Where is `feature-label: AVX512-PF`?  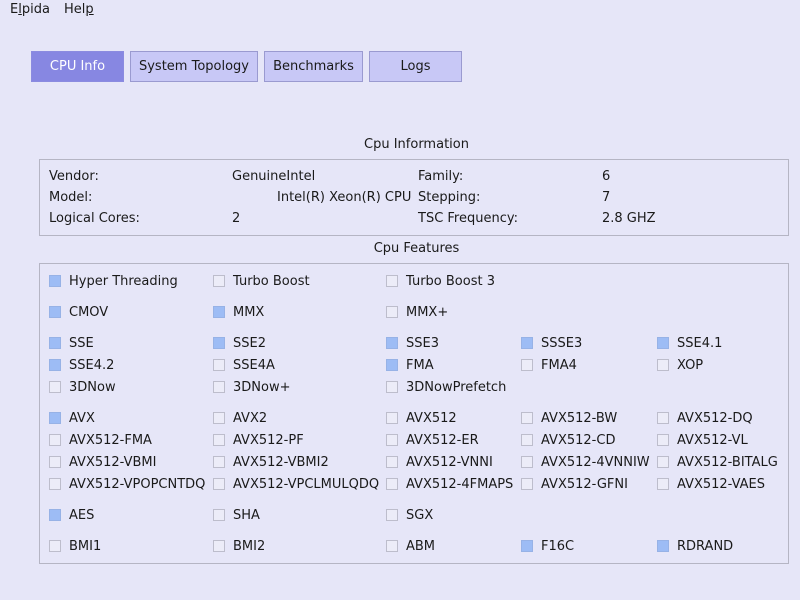
feature-label: AVX512-PF is located at coordinates (268, 440).